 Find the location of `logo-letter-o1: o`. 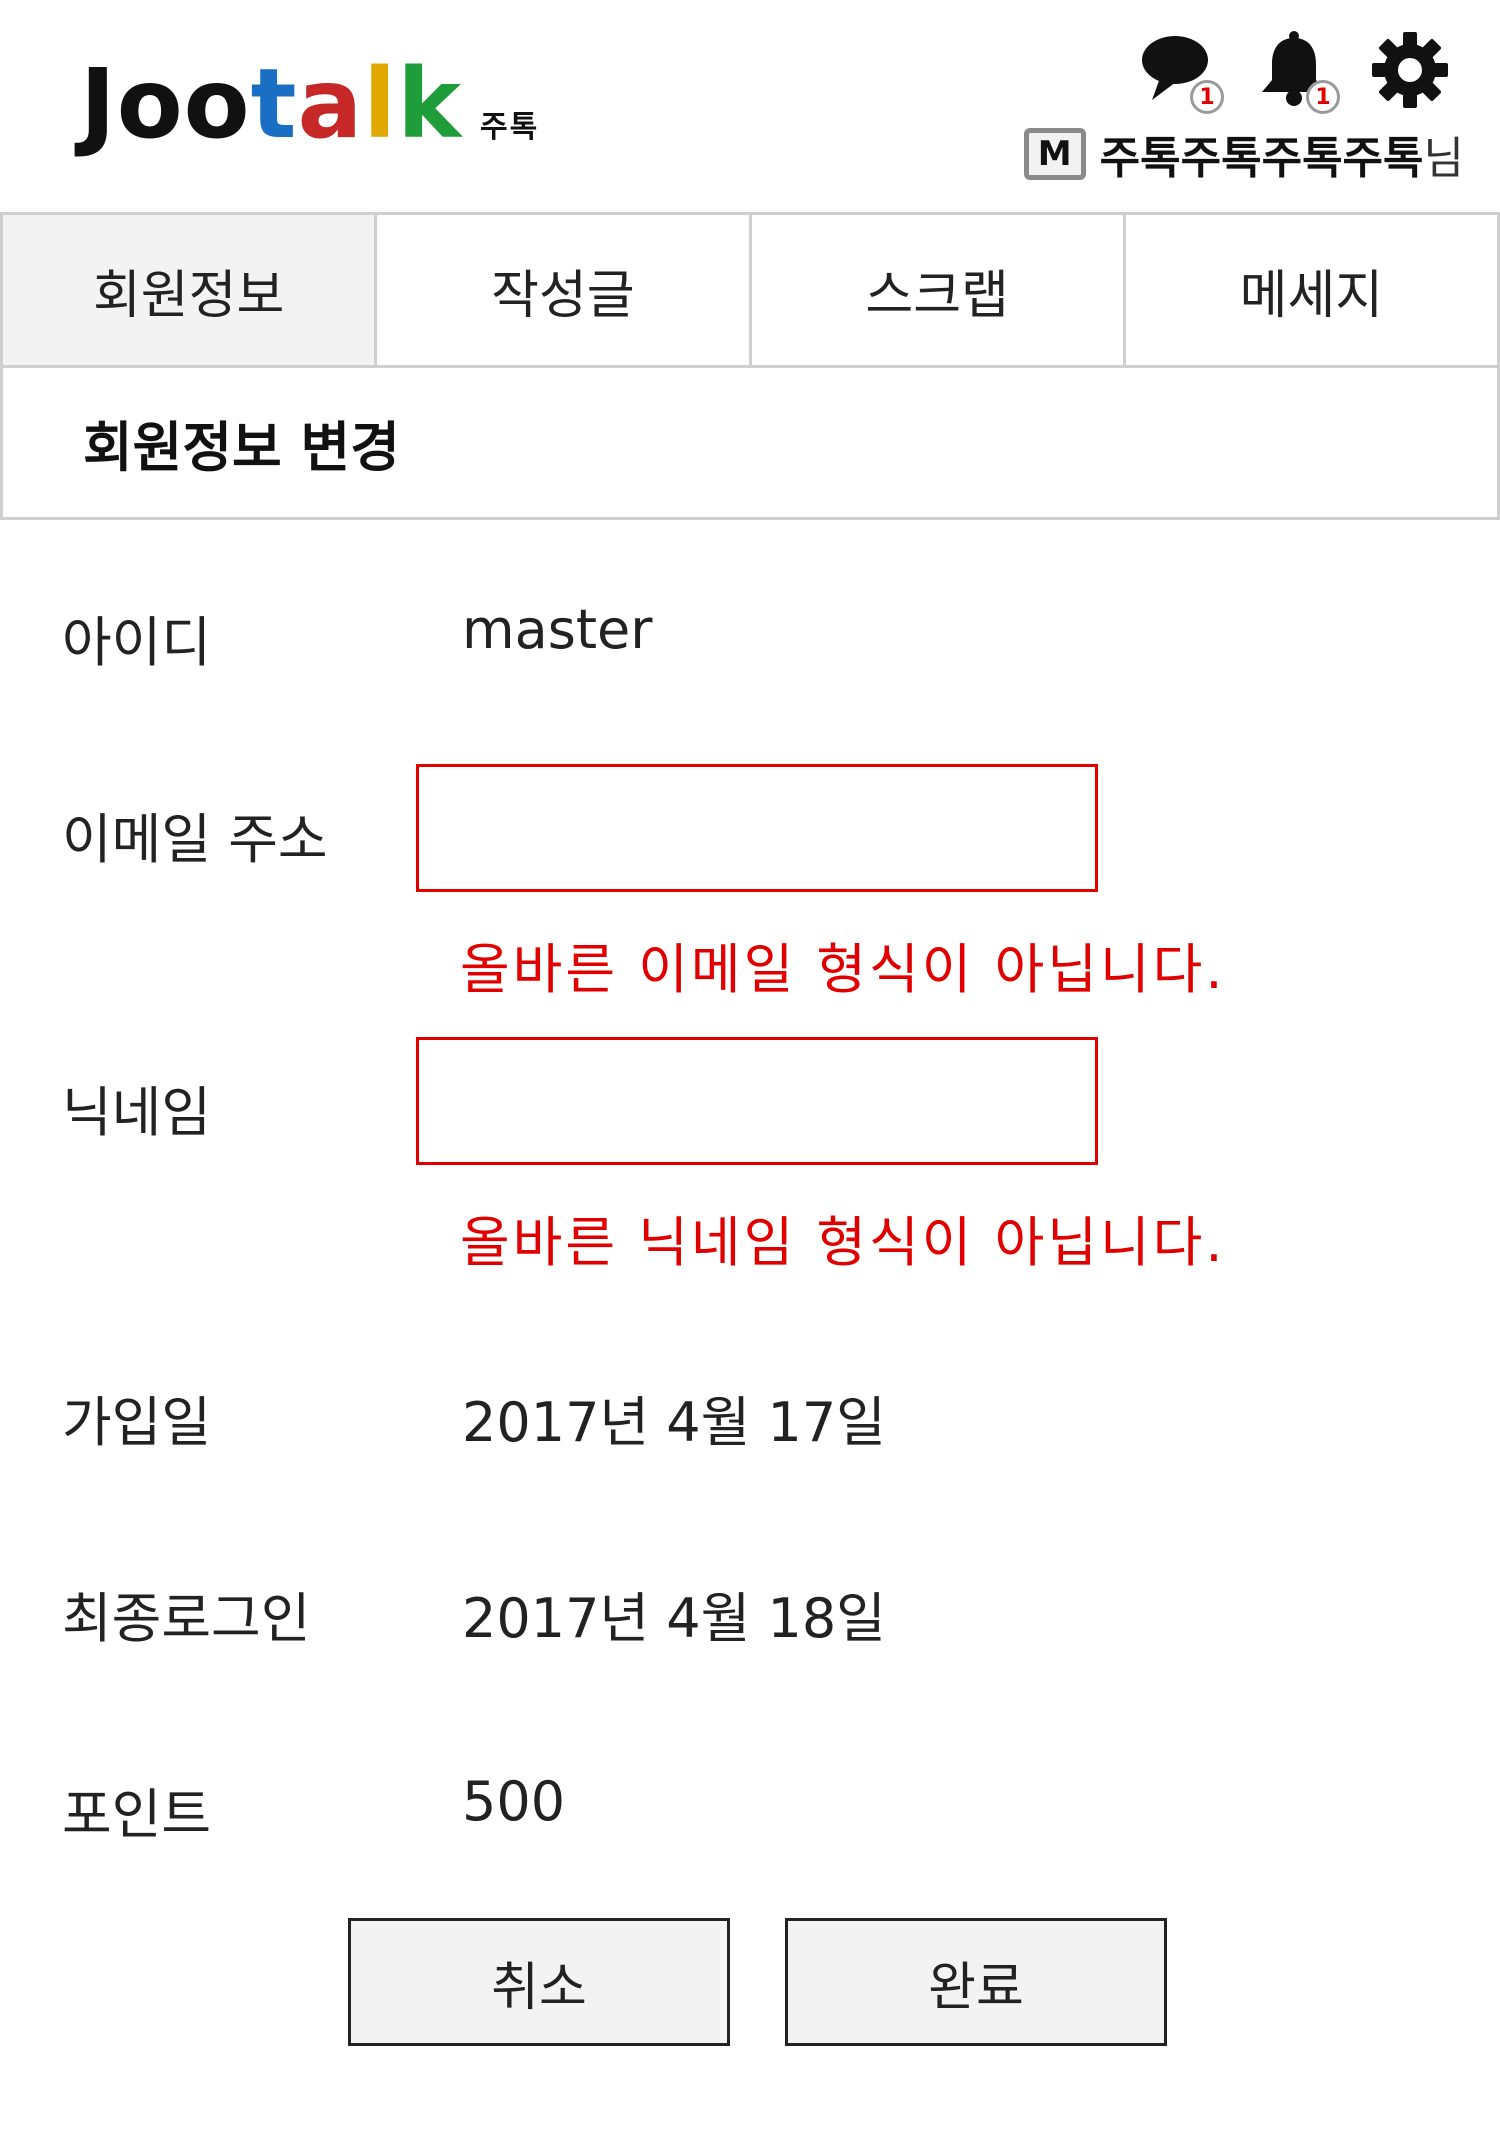

logo-letter-o1: o is located at coordinates (150, 104).